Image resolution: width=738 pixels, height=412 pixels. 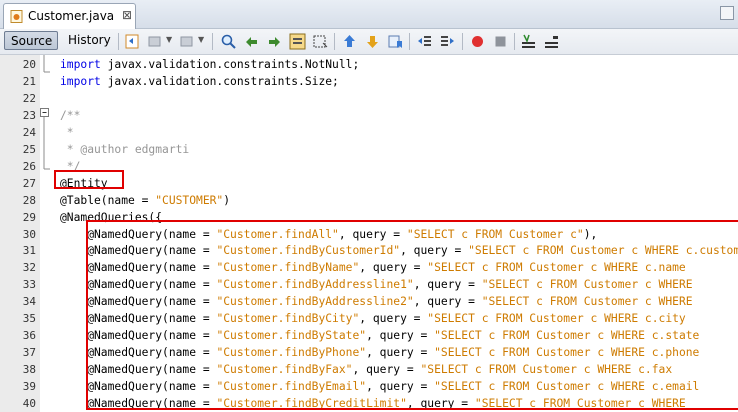 I want to click on editor-toolbar: Source History ▼ ▼, so click(x=369, y=42).